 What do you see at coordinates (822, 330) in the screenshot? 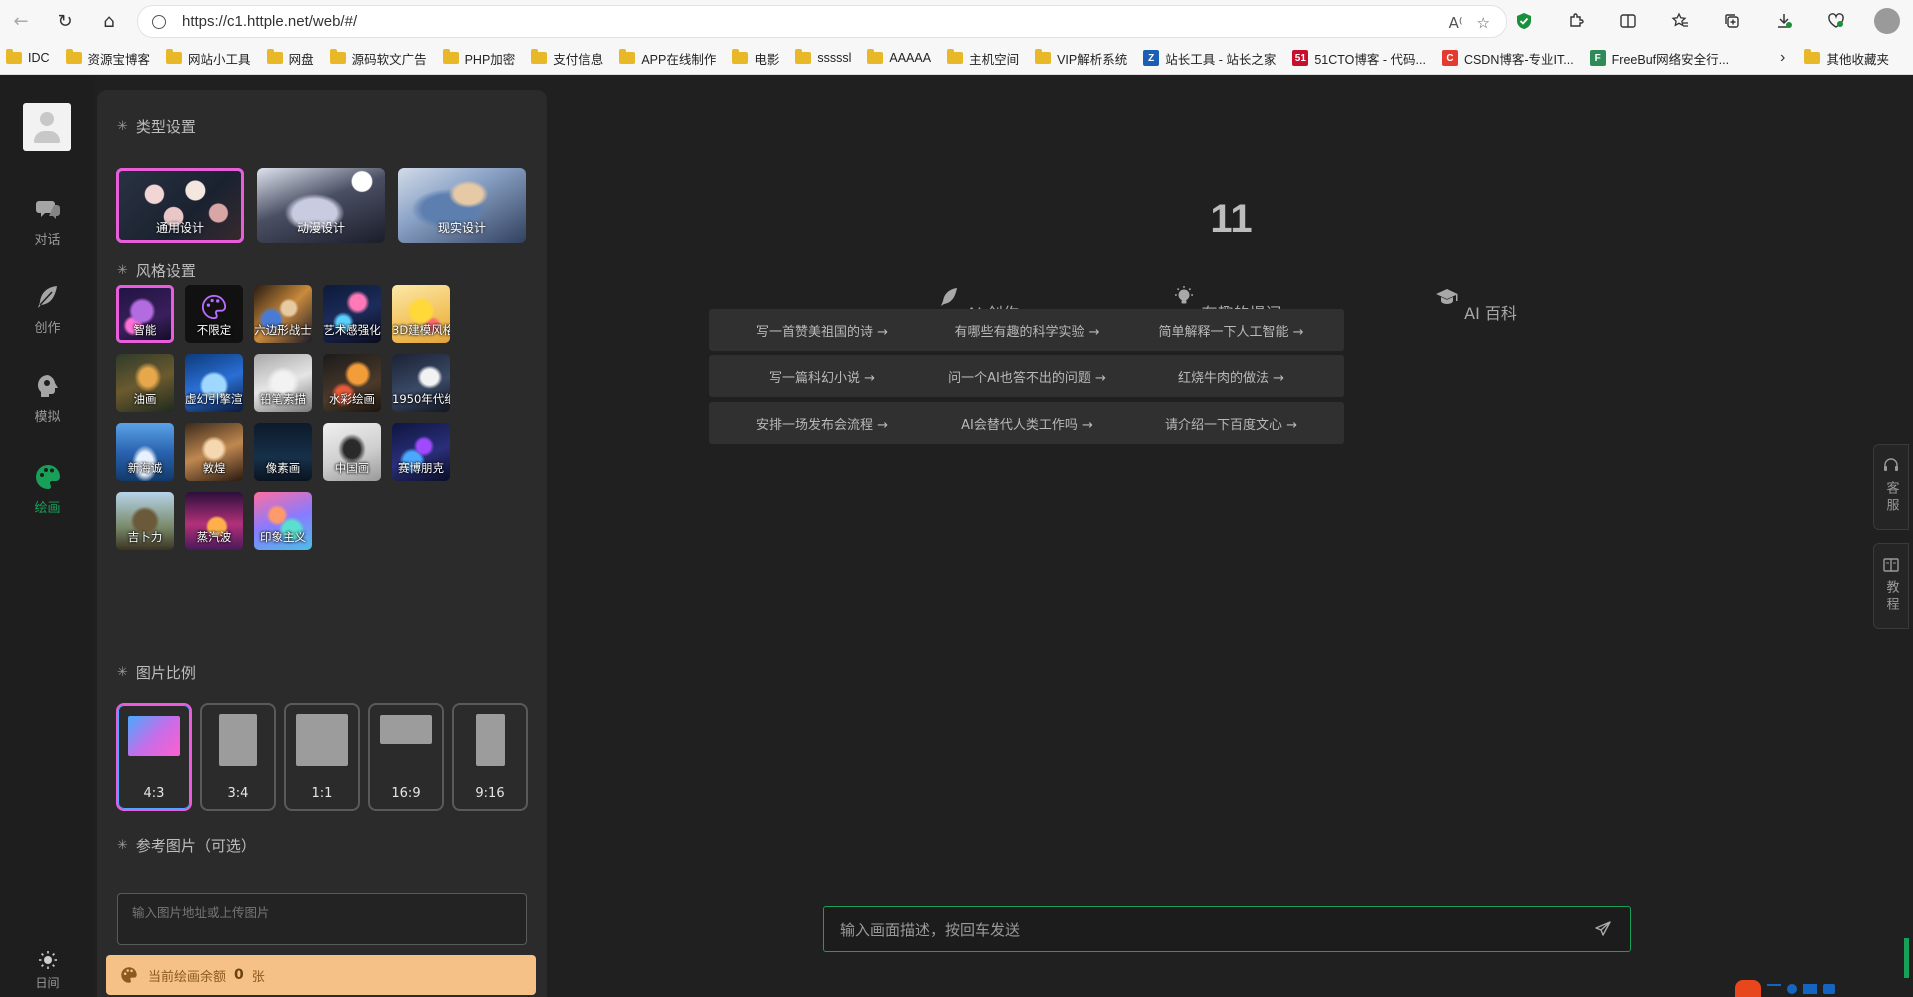
I see `suggested-prompt-button: 写一首赞美祖国的诗 →` at bounding box center [822, 330].